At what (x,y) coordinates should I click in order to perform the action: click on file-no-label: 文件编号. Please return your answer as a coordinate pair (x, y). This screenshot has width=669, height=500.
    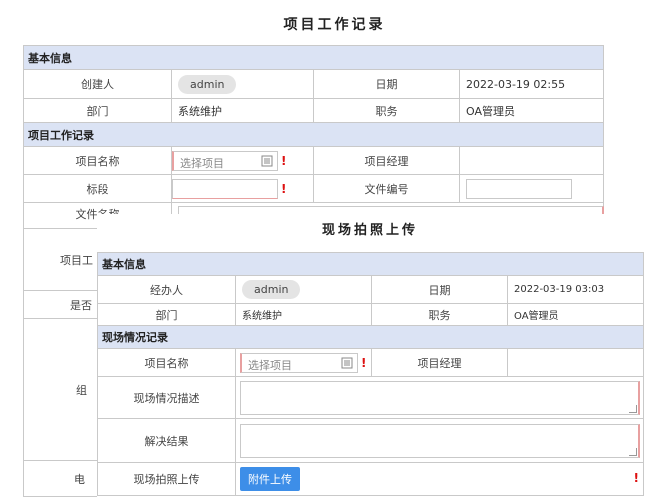
    Looking at the image, I should click on (386, 188).